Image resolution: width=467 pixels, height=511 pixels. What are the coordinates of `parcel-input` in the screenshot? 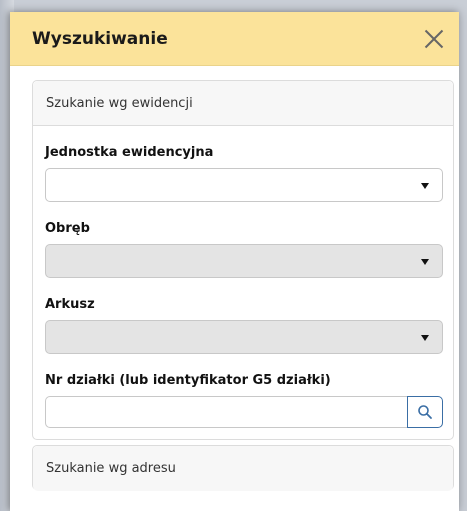 It's located at (226, 412).